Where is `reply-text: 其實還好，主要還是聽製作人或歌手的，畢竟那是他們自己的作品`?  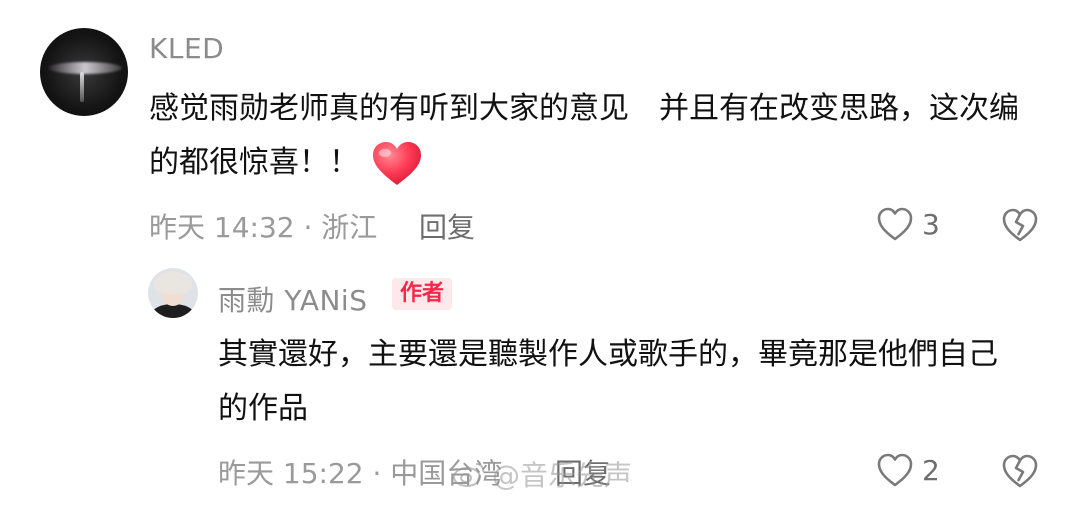 reply-text: 其實還好，主要還是聽製作人或歌手的，畢竟那是他們自己的作品 is located at coordinates (608, 381).